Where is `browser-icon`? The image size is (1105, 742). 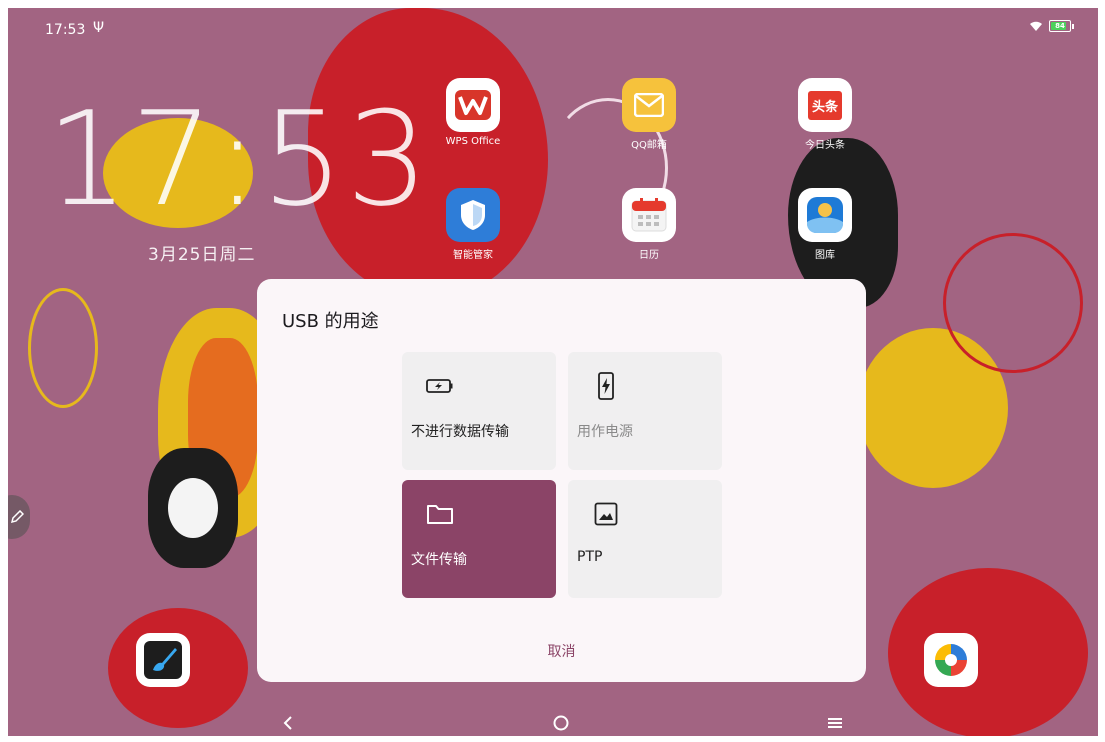
browser-icon is located at coordinates (951, 660).